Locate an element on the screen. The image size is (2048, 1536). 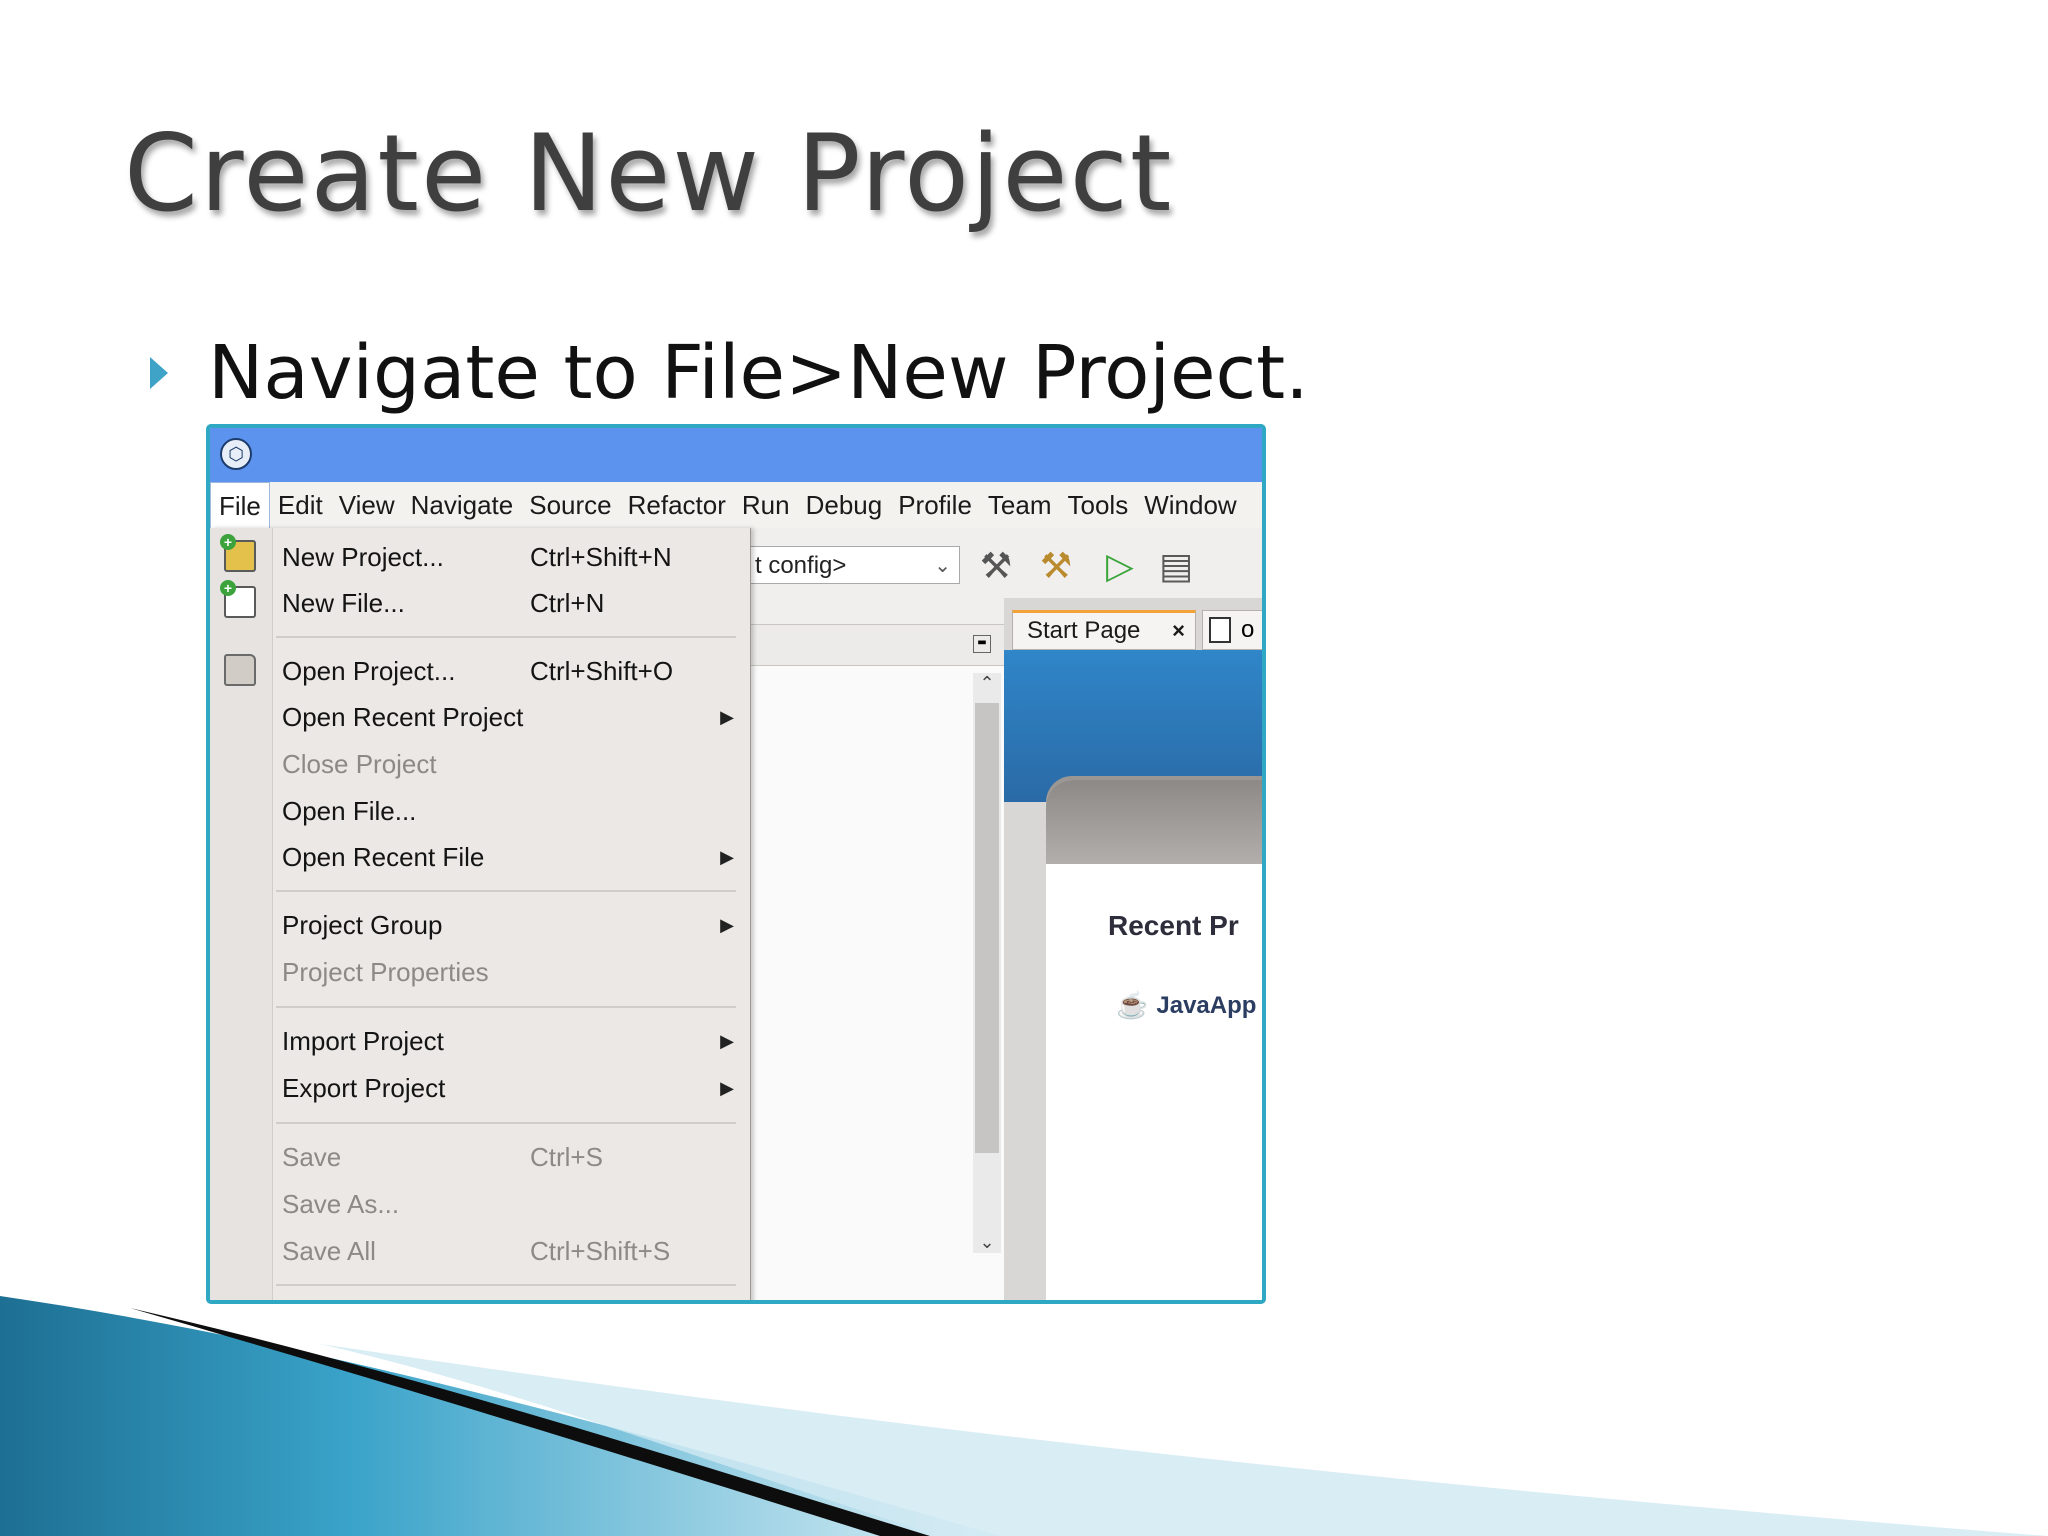
menu-item-save-all: Save All Ctrl+Shift+S is located at coordinates (507, 1251).